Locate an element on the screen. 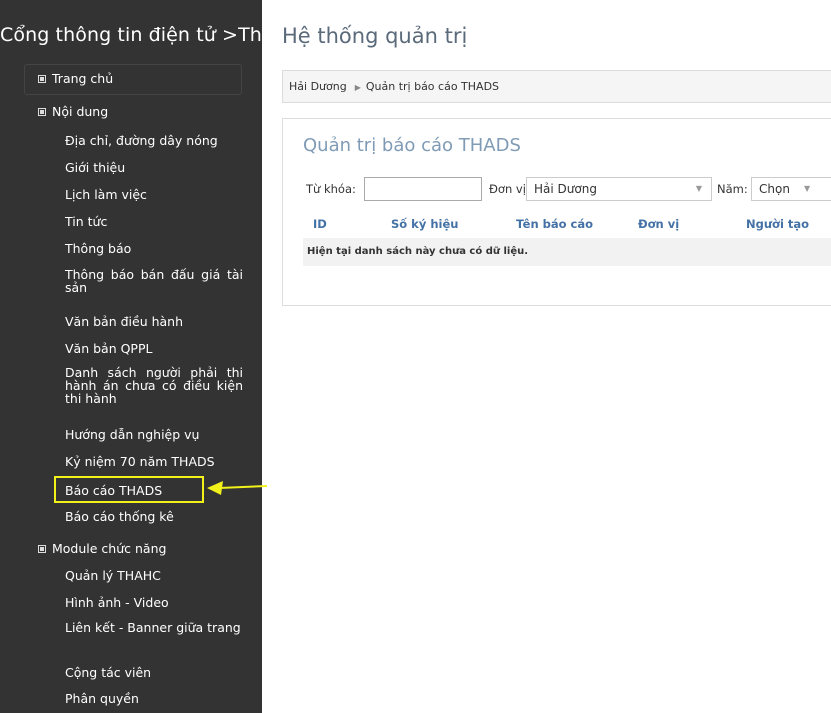 This screenshot has height=713, width=831. sidebar-item-executive-docs: Văn bản điều hành is located at coordinates (154, 321).